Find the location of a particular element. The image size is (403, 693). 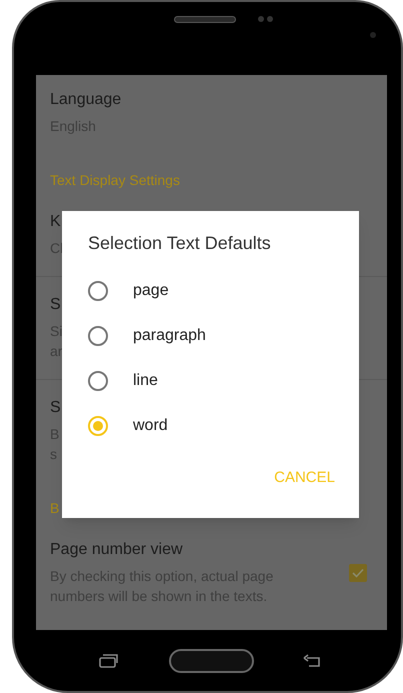

setting-title: Page number view is located at coordinates (117, 550).